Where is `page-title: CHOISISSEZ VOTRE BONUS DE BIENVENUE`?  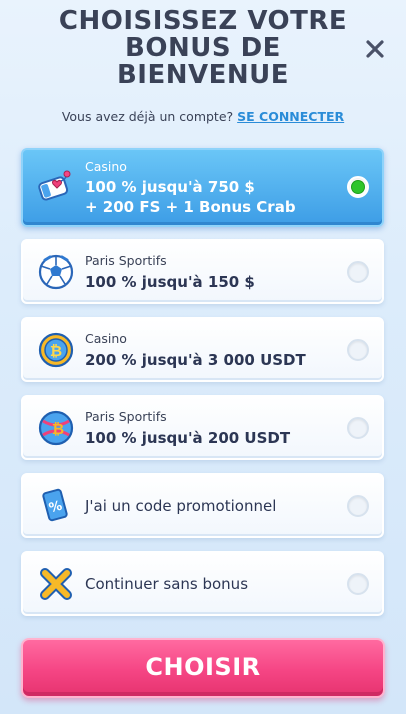
page-title: CHOISISSEZ VOTRE BONUS DE BIENVENUE is located at coordinates (203, 48).